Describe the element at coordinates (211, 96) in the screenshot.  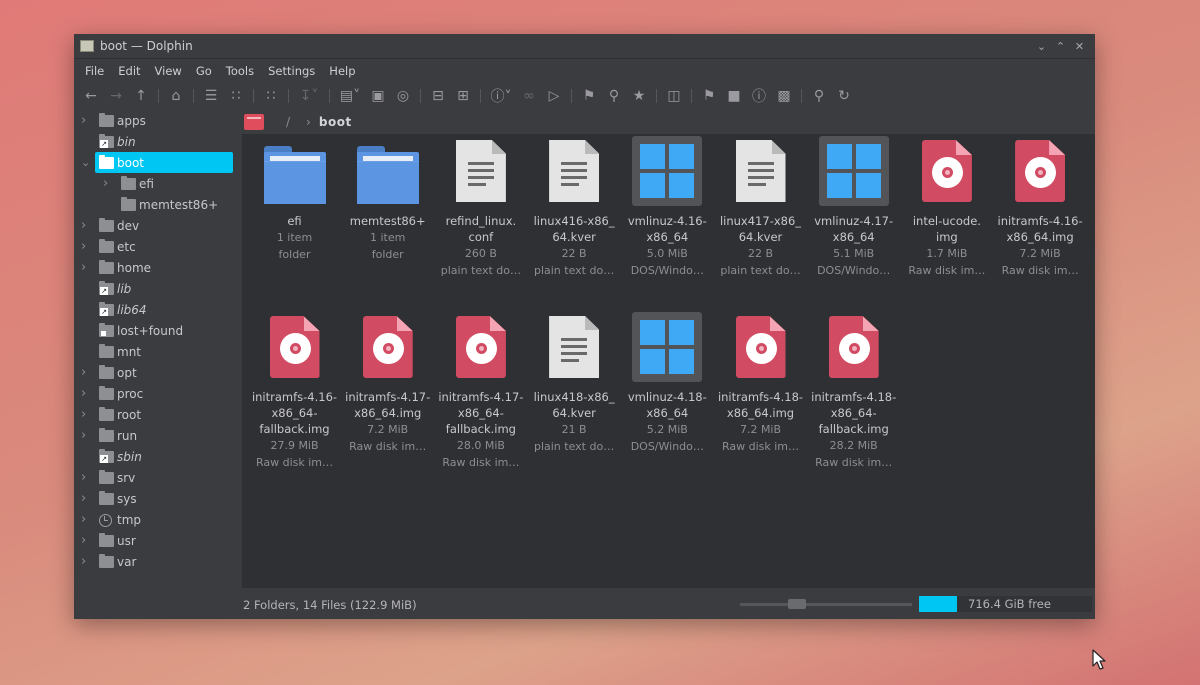
I see `details-view-icon: ☰` at that location.